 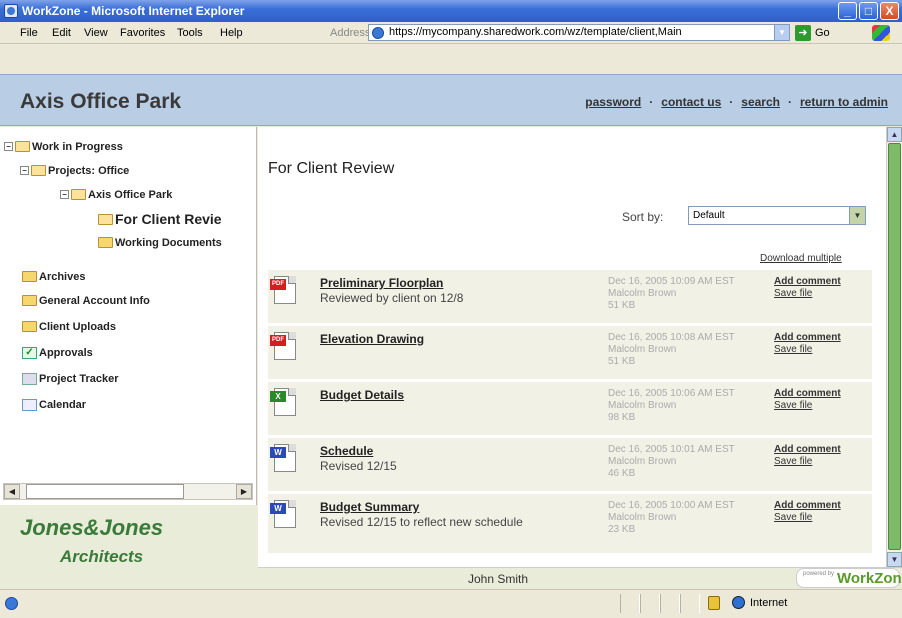 What do you see at coordinates (160, 219) in the screenshot?
I see `tree-item-for-client-review: For Client Revie` at bounding box center [160, 219].